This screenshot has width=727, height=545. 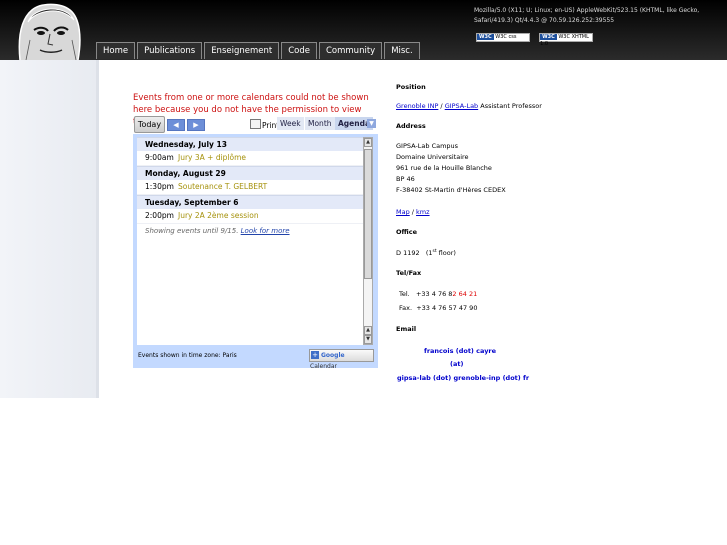 What do you see at coordinates (407, 232) in the screenshot?
I see `office-heading: Office` at bounding box center [407, 232].